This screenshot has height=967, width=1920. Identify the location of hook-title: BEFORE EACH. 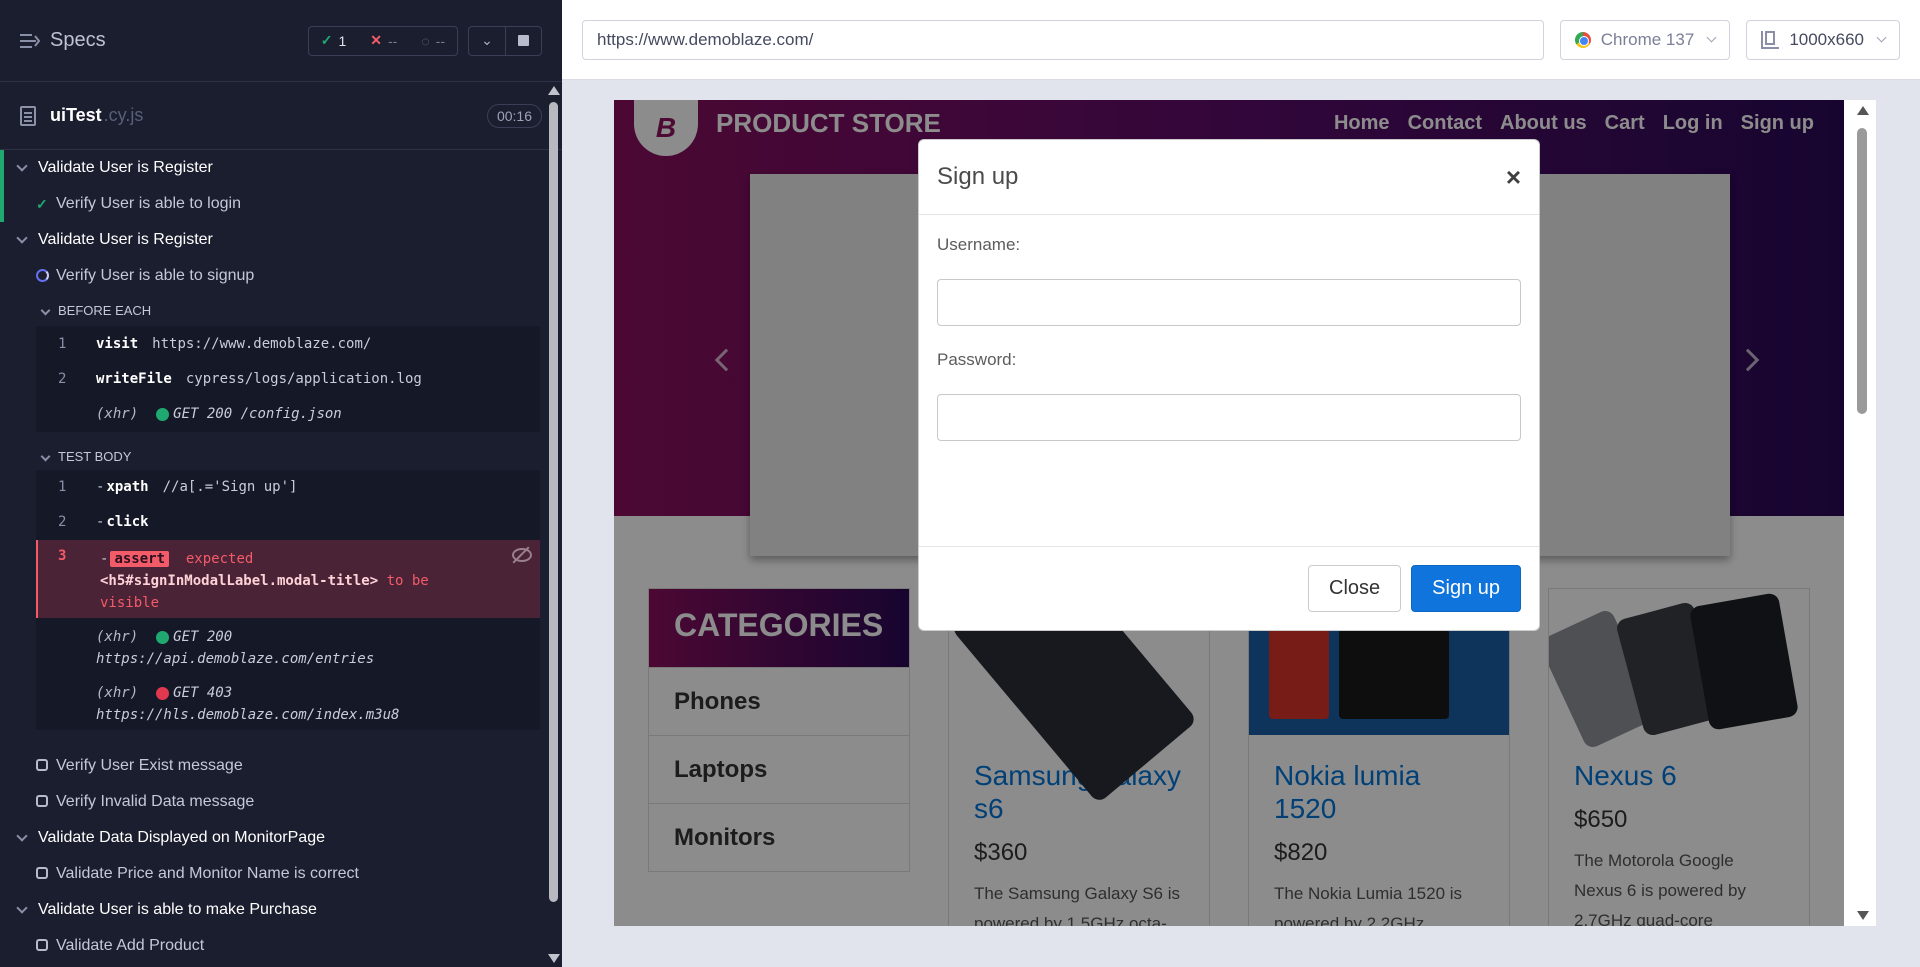
(105, 310).